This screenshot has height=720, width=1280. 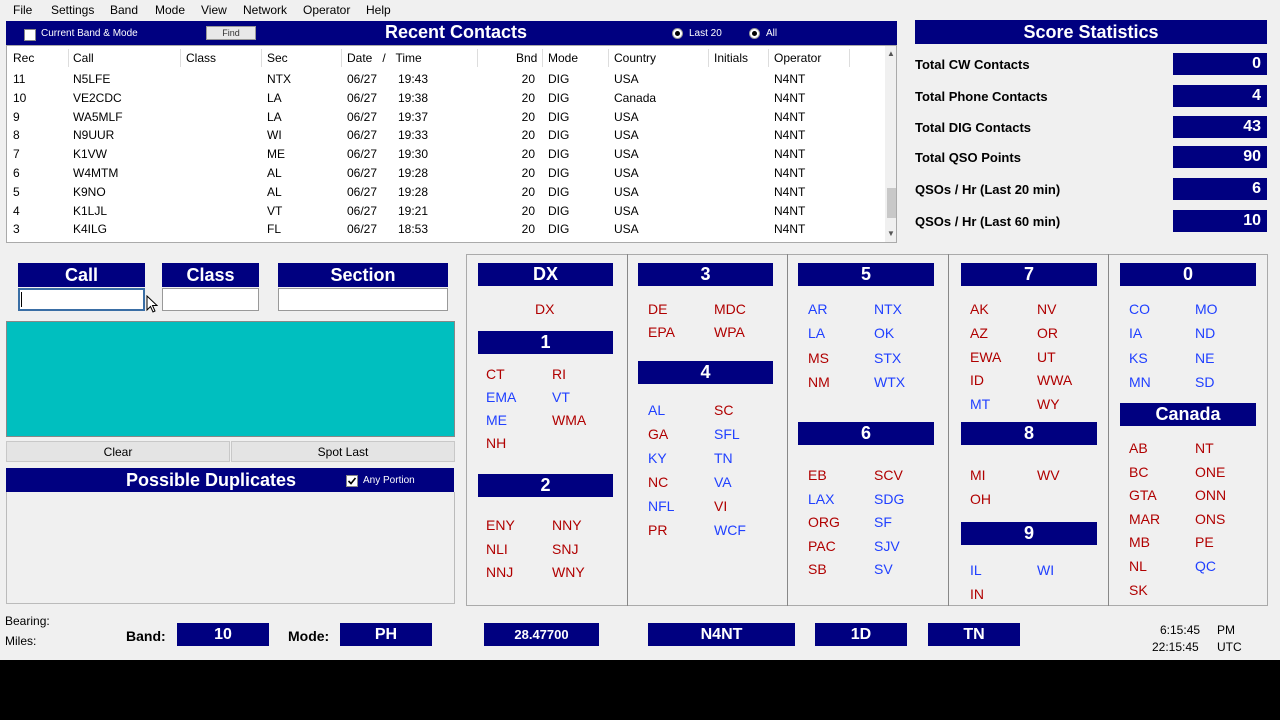 What do you see at coordinates (980, 404) in the screenshot?
I see `section-mt: MT` at bounding box center [980, 404].